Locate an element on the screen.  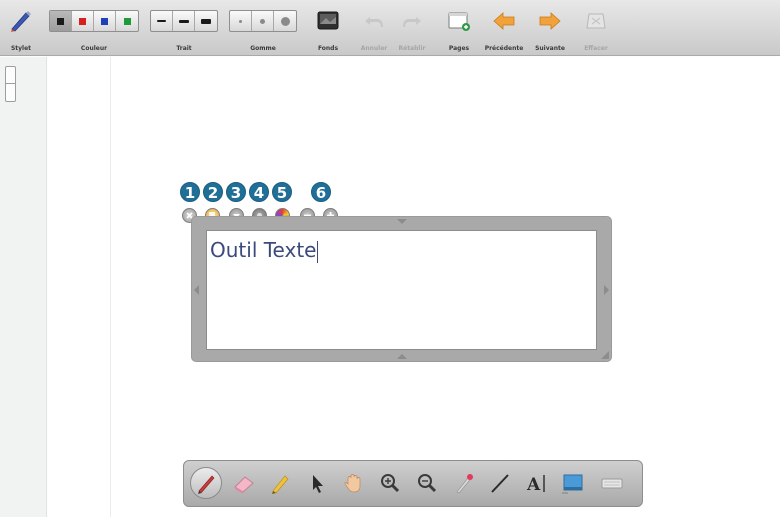
large-dot-icon is located at coordinates (285, 21).